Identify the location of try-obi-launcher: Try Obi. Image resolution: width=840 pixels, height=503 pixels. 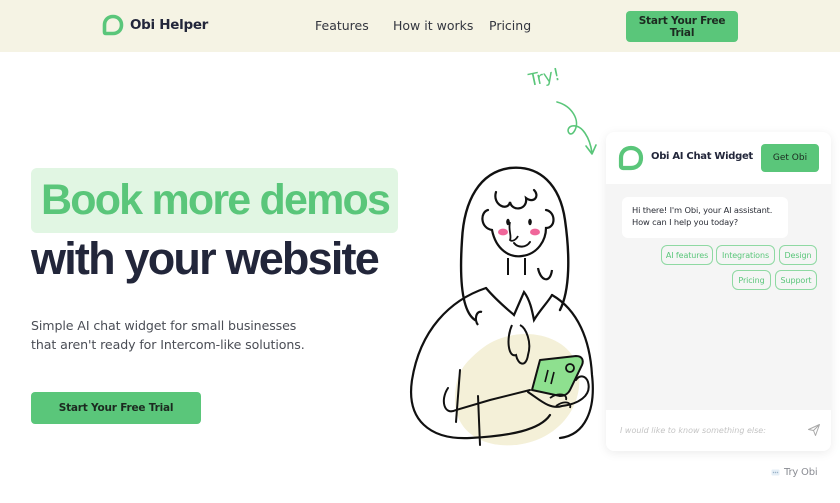
(794, 472).